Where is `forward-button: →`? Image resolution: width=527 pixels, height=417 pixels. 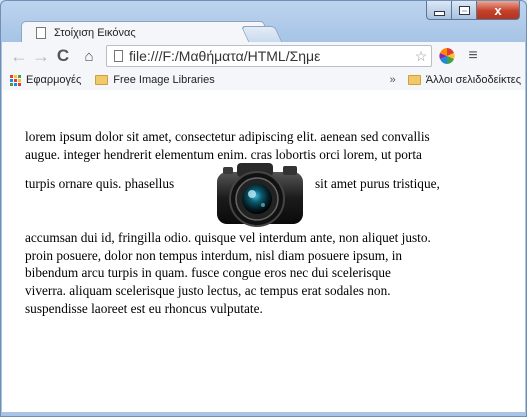 forward-button: → is located at coordinates (41, 56).